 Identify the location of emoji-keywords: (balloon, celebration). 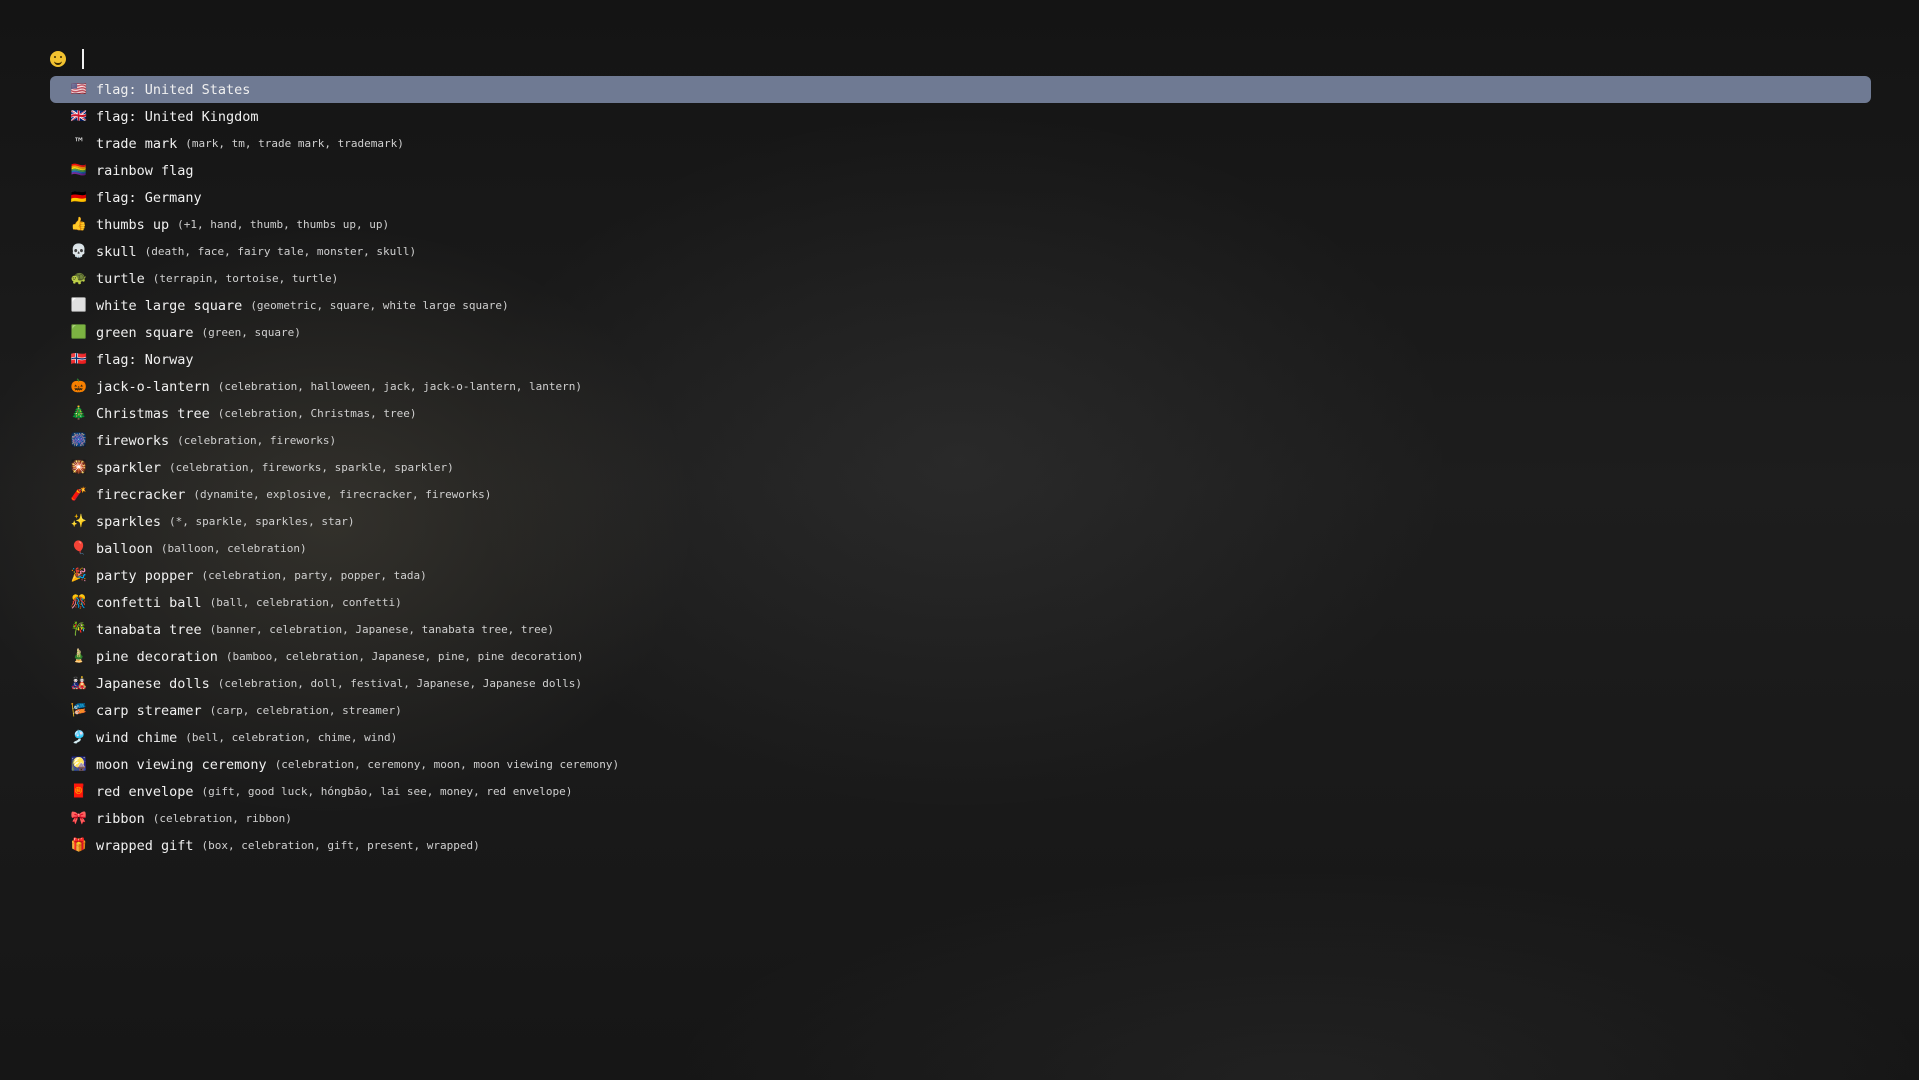
(233, 548).